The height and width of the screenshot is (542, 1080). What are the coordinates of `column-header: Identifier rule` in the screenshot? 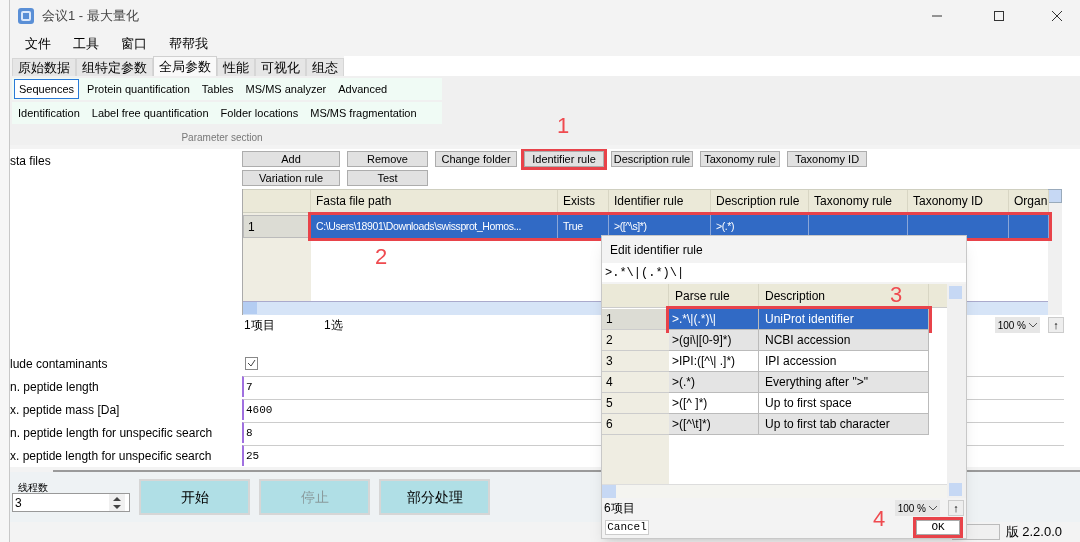 It's located at (649, 201).